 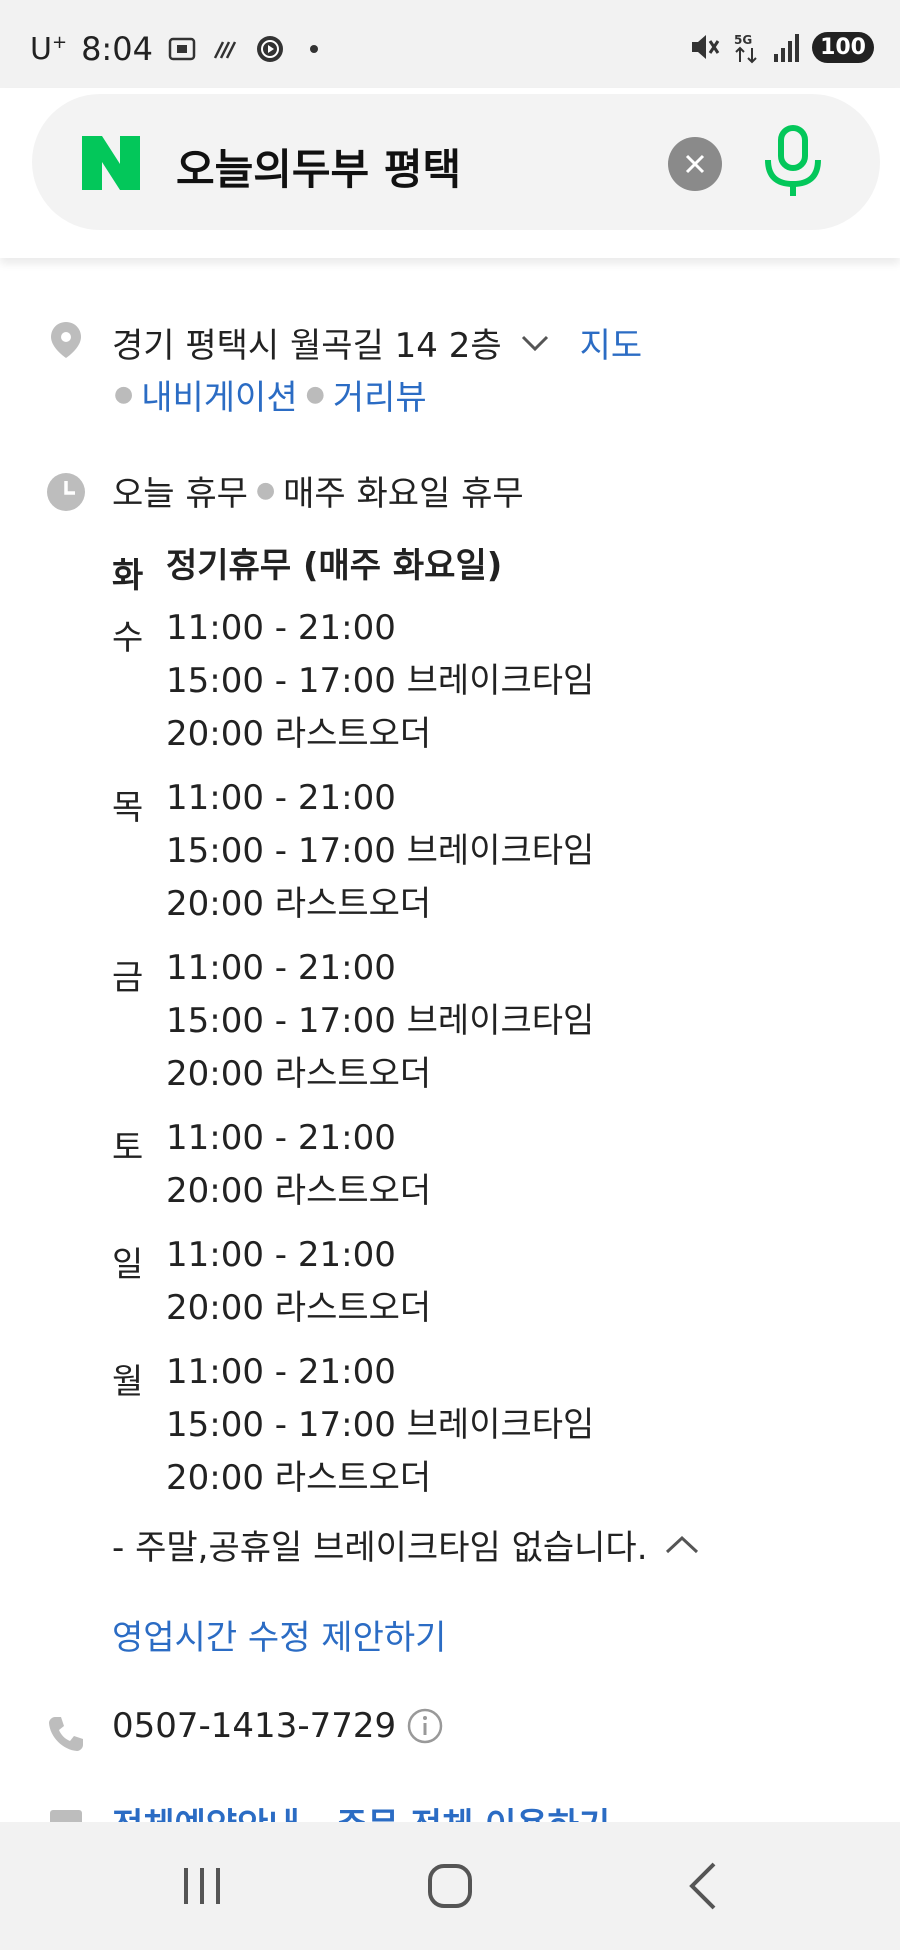 I want to click on clock: 8:04, so click(x=117, y=49).